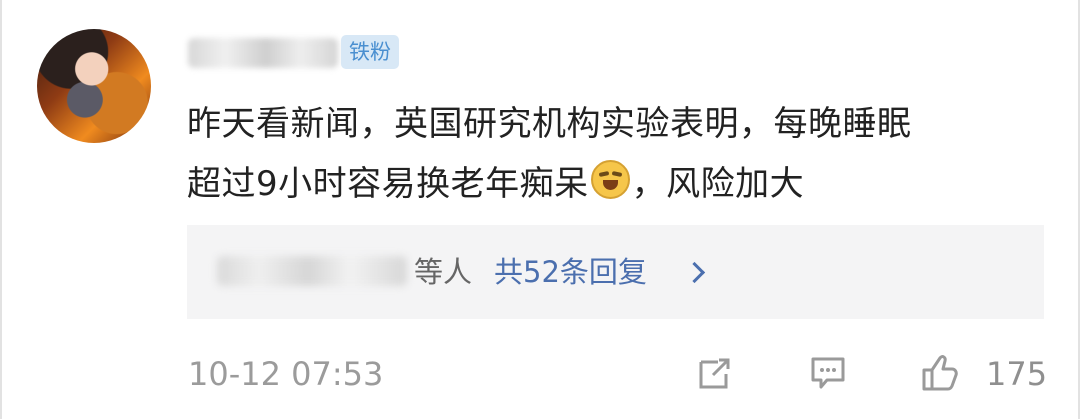  Describe the element at coordinates (570, 272) in the screenshot. I see `reply-count-link: 共52条回复` at that location.